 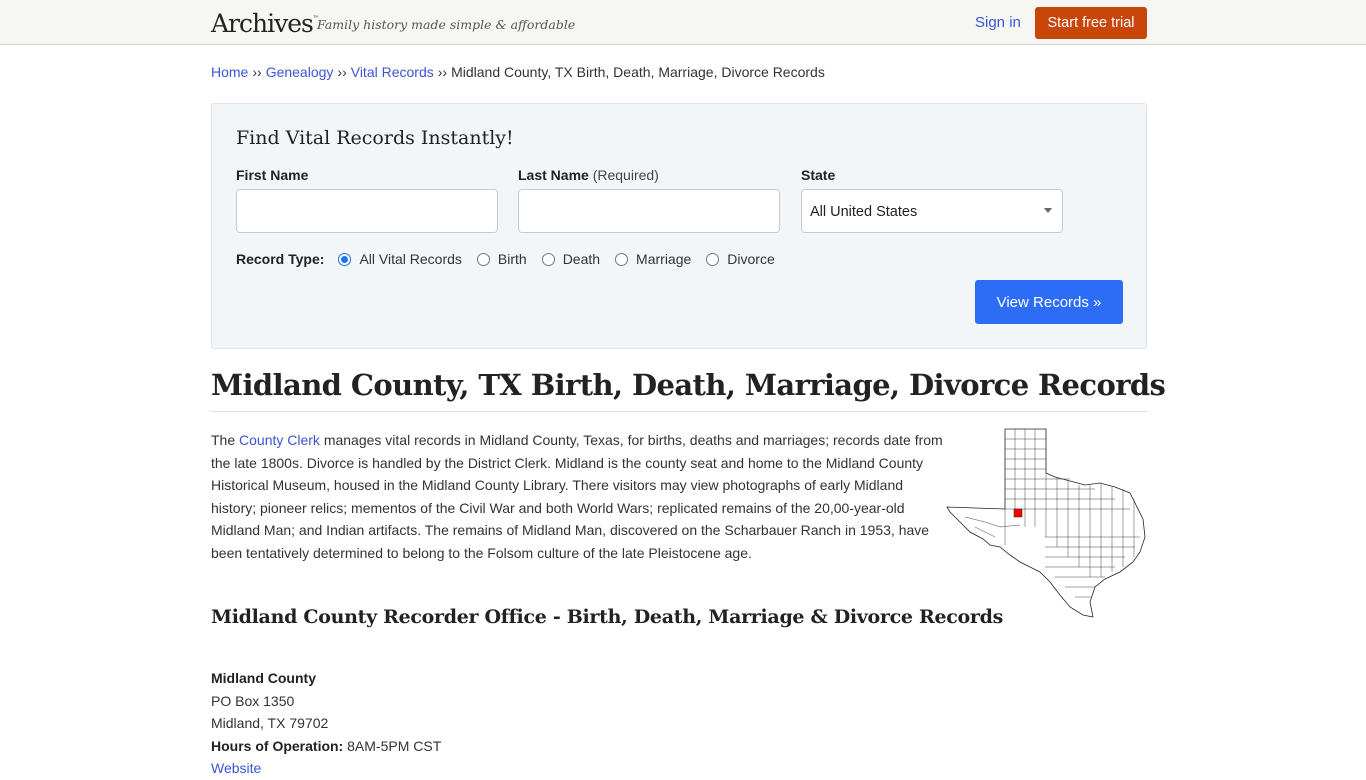 I want to click on office-name: Midland County, so click(x=263, y=678).